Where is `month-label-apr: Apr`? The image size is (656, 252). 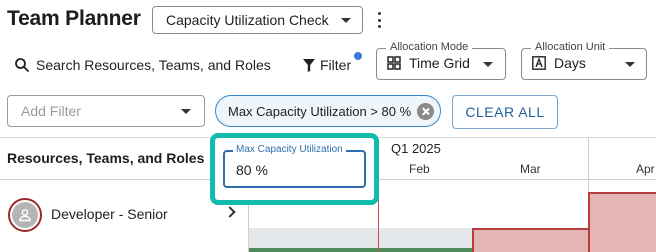
month-label-apr: Apr is located at coordinates (645, 169).